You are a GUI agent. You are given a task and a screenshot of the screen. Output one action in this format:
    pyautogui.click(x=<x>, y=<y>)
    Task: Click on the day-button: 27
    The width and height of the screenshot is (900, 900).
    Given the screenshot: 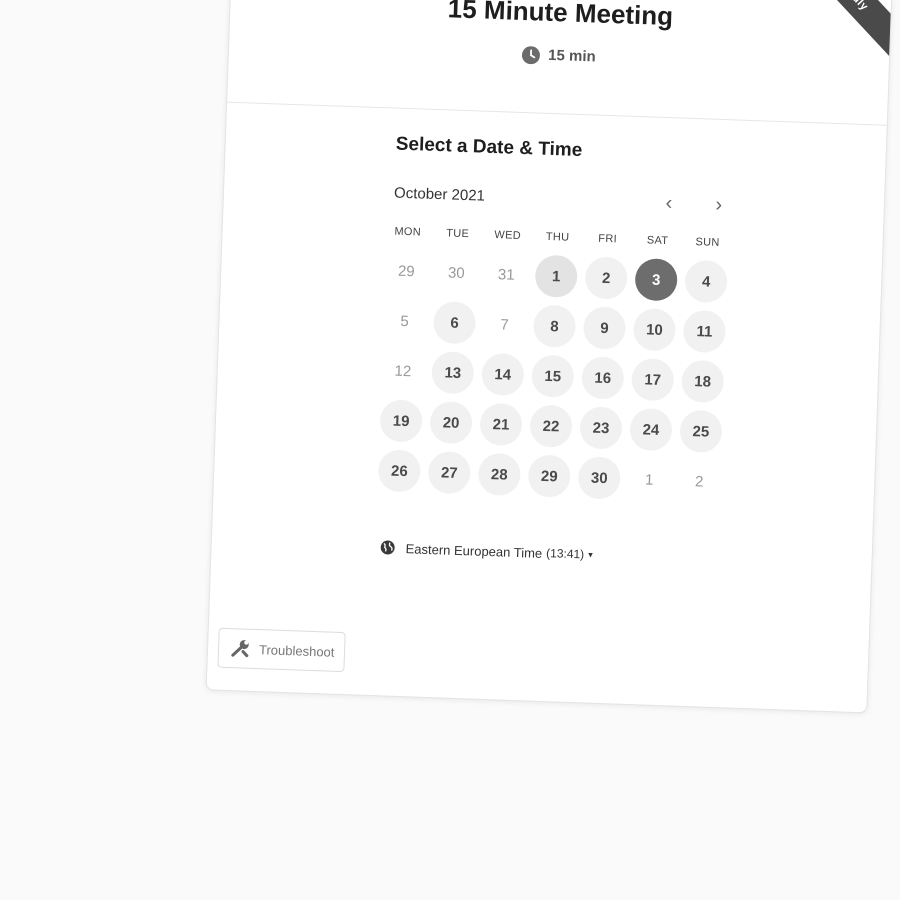 What is the action you would take?
    pyautogui.click(x=449, y=472)
    